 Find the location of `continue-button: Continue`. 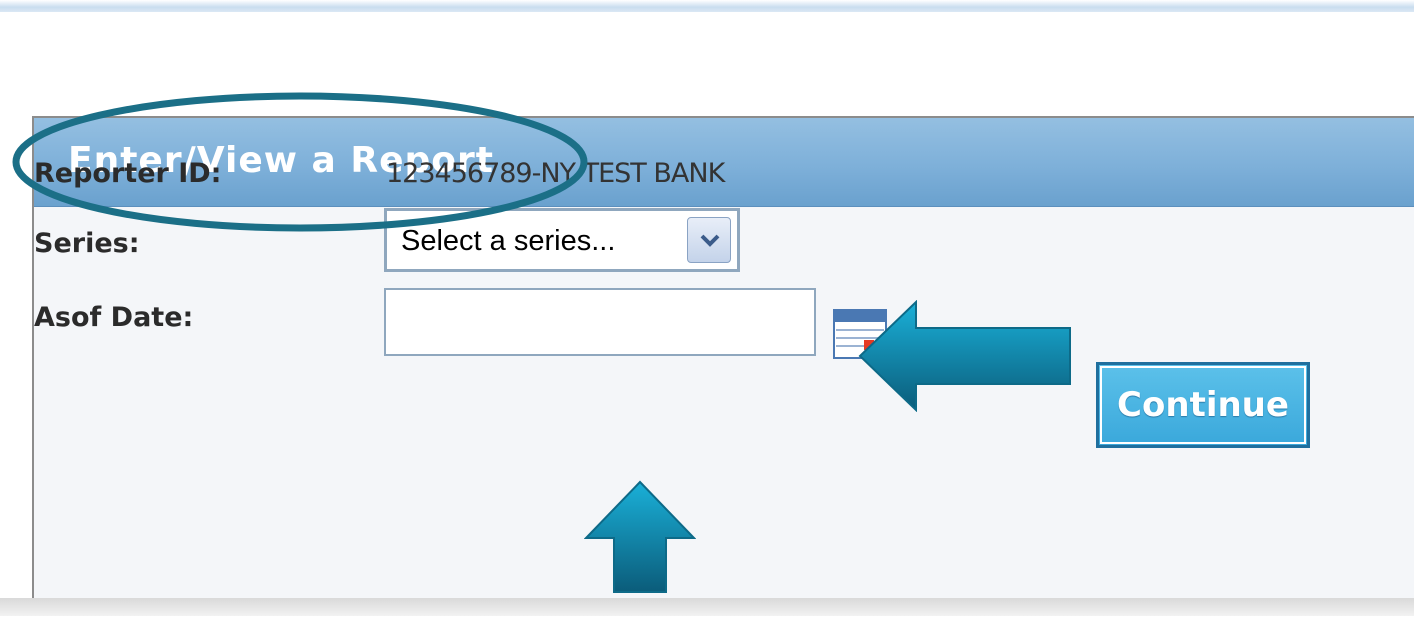

continue-button: Continue is located at coordinates (1203, 405).